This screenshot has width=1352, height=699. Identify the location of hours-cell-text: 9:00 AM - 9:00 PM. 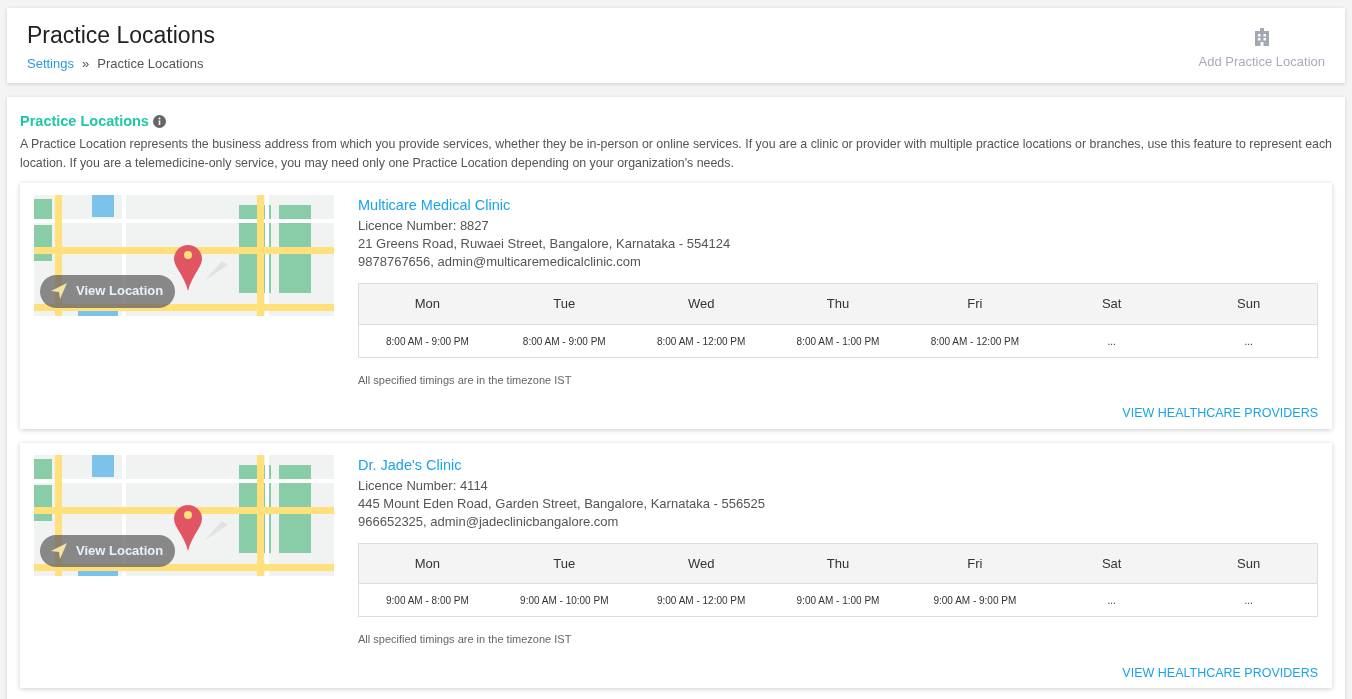
(975, 601).